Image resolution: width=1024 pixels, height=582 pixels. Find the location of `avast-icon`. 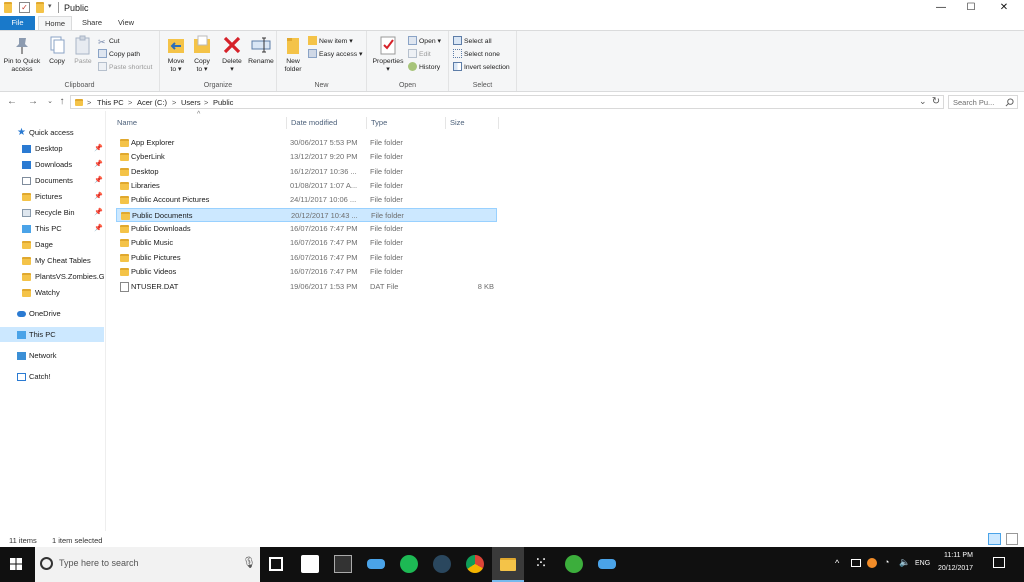

avast-icon is located at coordinates (872, 563).